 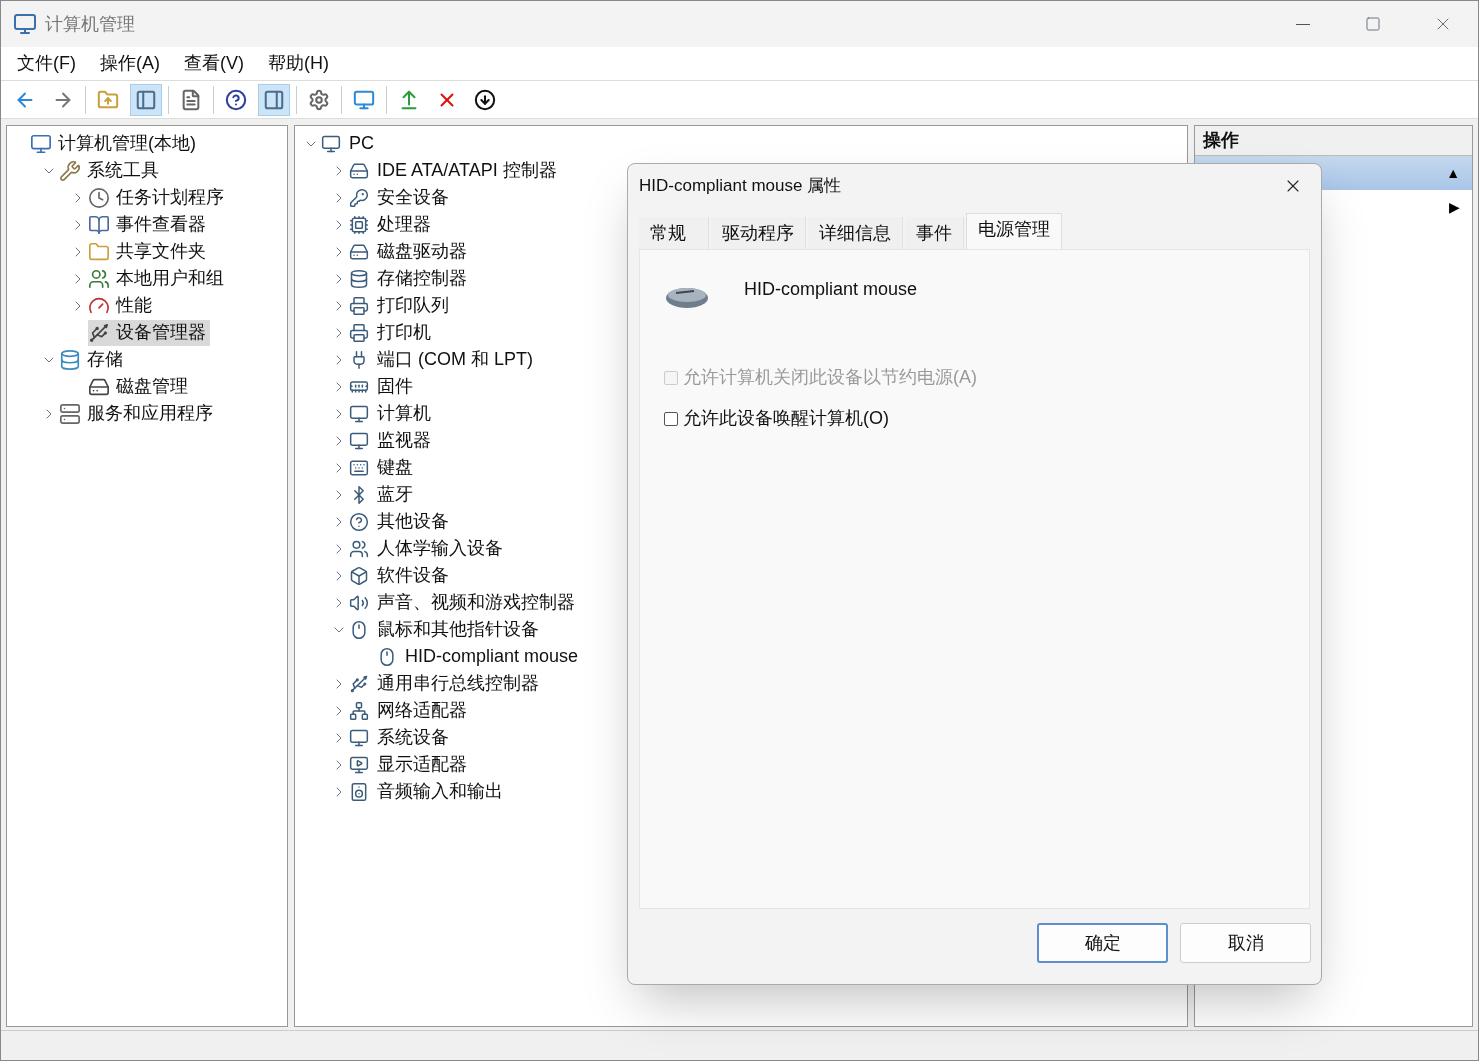 What do you see at coordinates (408, 764) in the screenshot?
I see `device-tree-item: 显示适配器` at bounding box center [408, 764].